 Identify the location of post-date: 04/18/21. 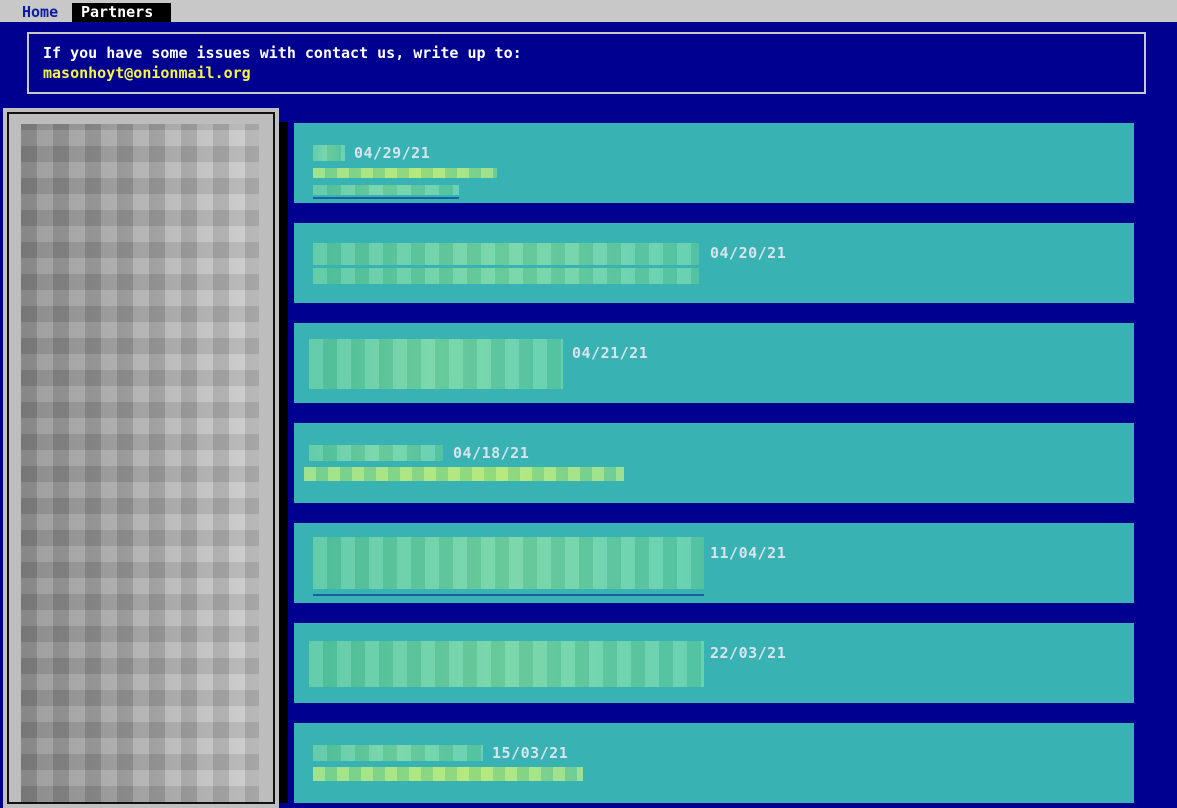
(491, 453).